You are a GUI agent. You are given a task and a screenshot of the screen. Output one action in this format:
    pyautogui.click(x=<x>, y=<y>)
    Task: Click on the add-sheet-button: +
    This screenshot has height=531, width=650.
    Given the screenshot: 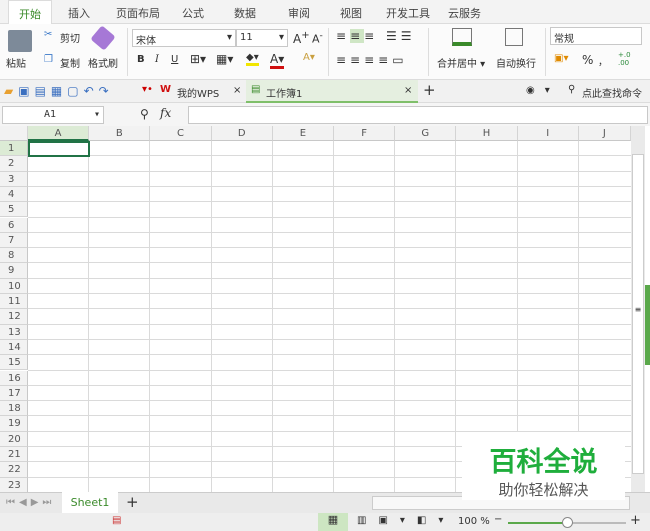 What is the action you would take?
    pyautogui.click(x=132, y=502)
    